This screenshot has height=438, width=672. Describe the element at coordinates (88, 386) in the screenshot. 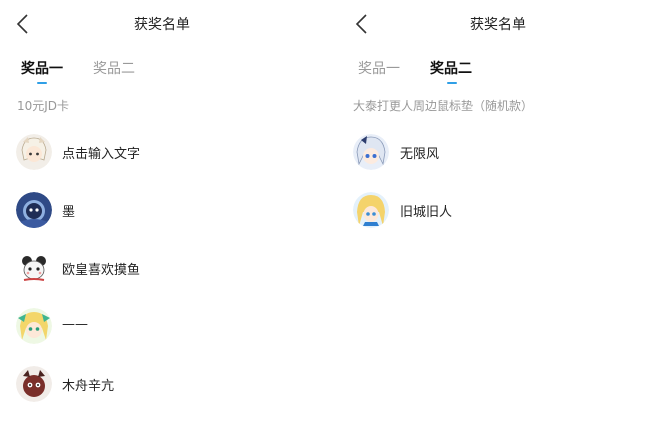

I see `winner-name: 木舟辛亢` at that location.